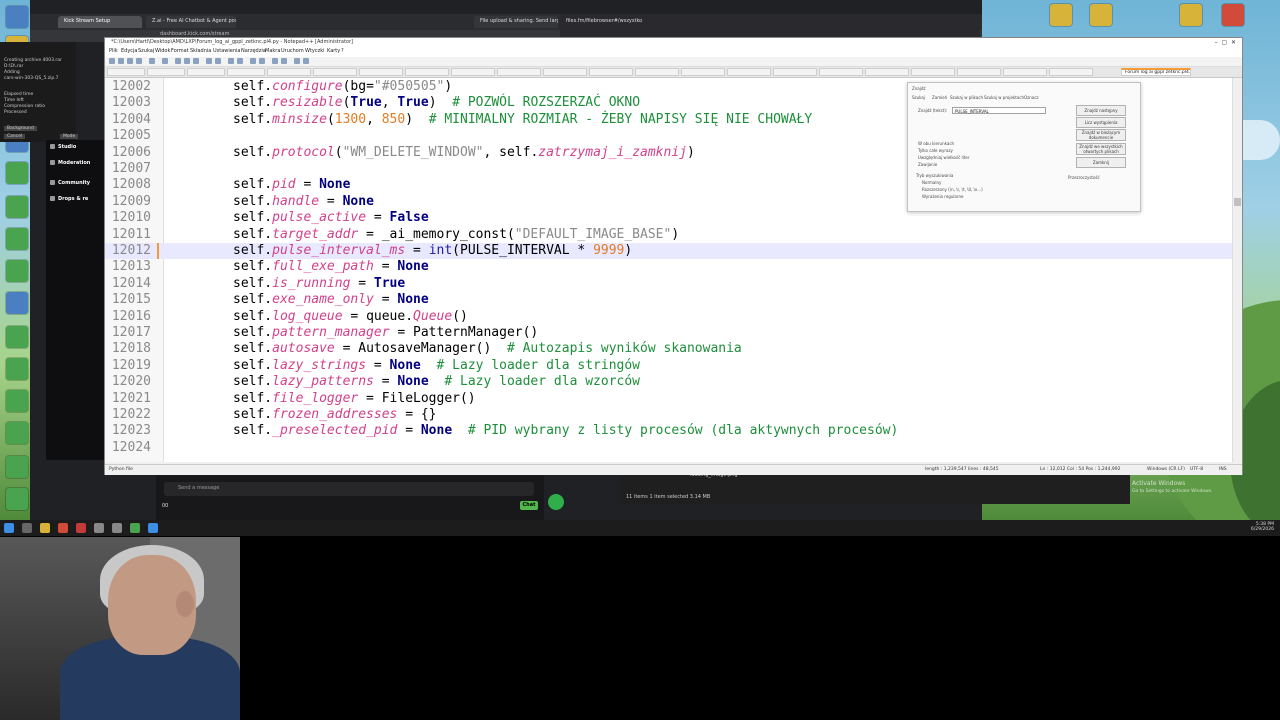 Image resolution: width=1280 pixels, height=720 pixels. Describe the element at coordinates (45, 528) in the screenshot. I see `explorer-icon` at that location.